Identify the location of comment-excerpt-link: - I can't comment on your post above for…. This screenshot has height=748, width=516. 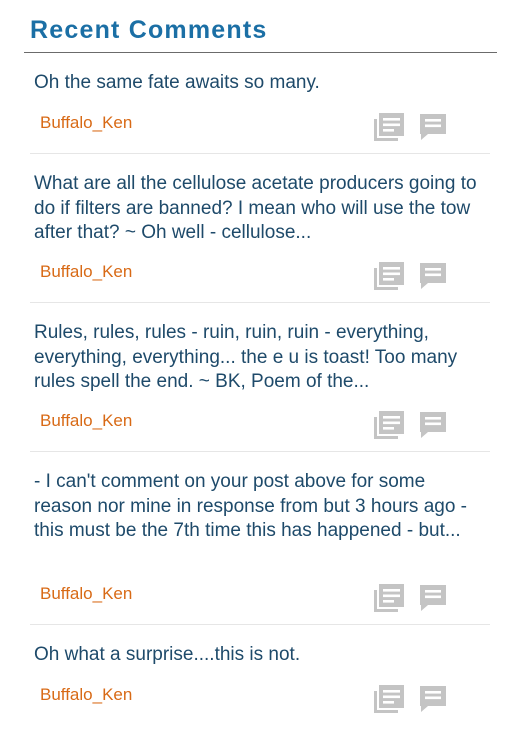
(260, 498).